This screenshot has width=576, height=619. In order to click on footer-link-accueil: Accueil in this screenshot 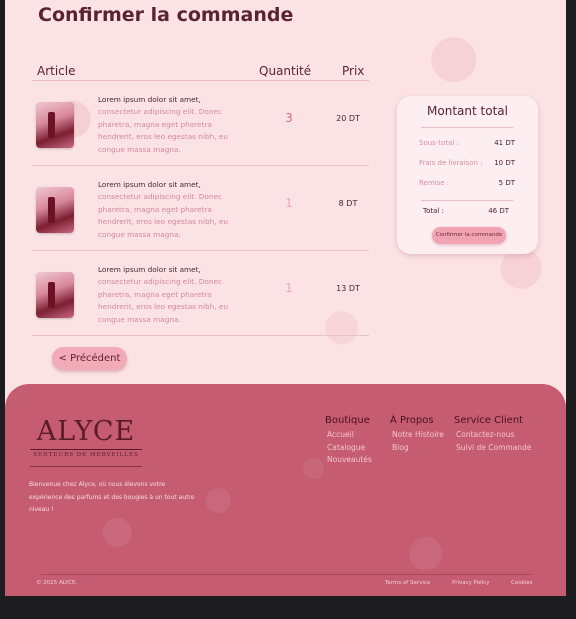, I will do `click(348, 435)`.